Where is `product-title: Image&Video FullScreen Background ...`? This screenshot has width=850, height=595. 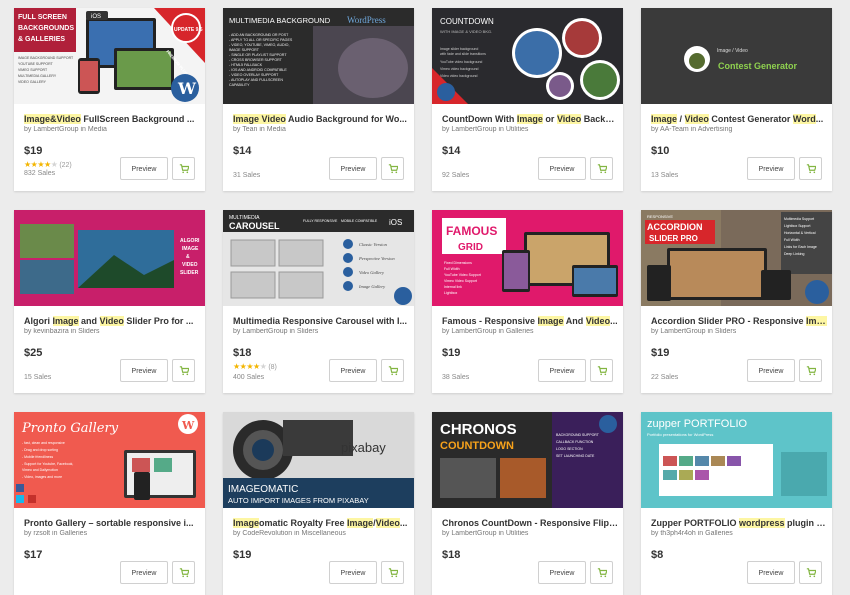 product-title: Image&Video FullScreen Background ... is located at coordinates (112, 119).